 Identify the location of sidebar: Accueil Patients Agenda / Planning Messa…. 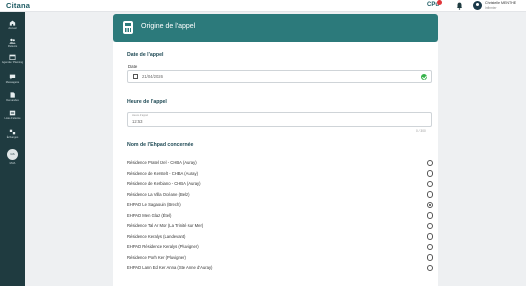
(12, 149).